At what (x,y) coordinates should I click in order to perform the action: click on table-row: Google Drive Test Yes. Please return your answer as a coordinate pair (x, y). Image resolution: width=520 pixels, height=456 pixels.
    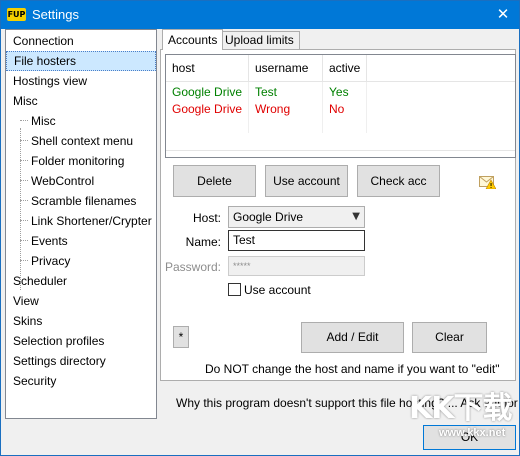
    Looking at the image, I should click on (340, 92).